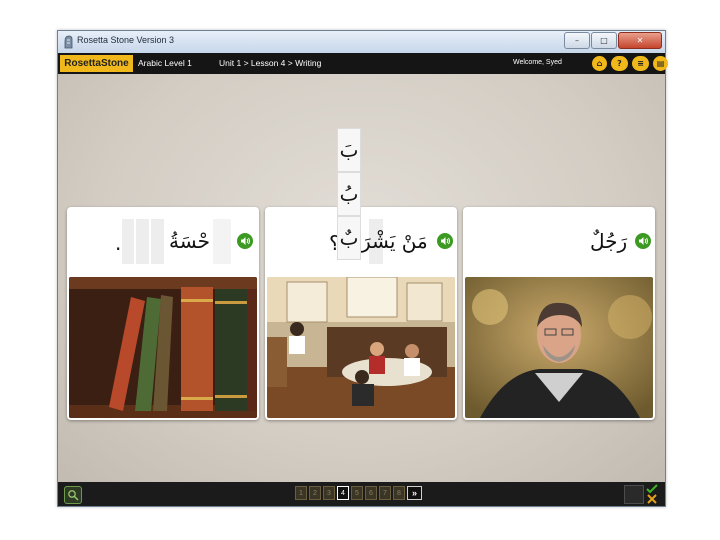  What do you see at coordinates (371, 493) in the screenshot?
I see `page-button: 6` at bounding box center [371, 493].